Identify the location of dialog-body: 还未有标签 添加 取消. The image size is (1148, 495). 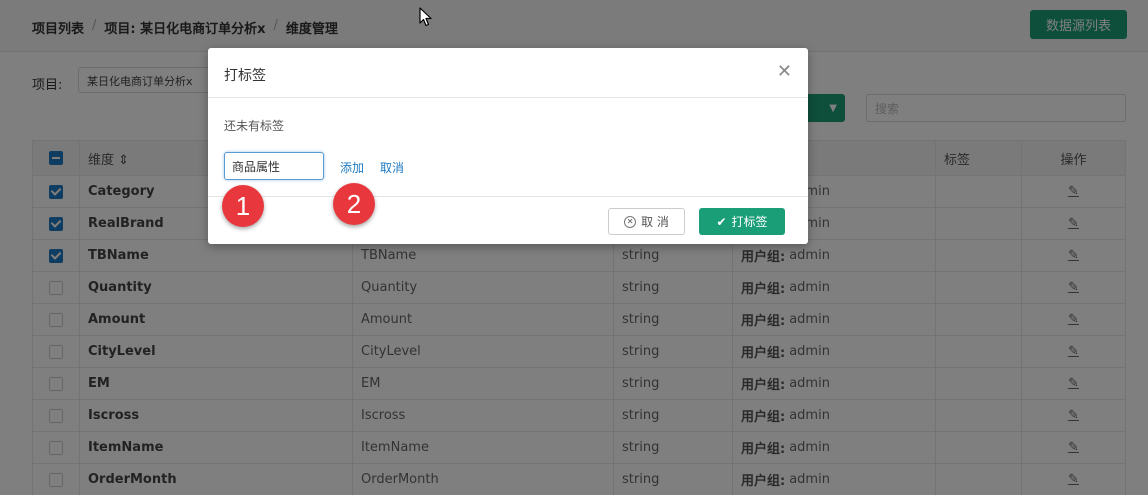
(508, 147).